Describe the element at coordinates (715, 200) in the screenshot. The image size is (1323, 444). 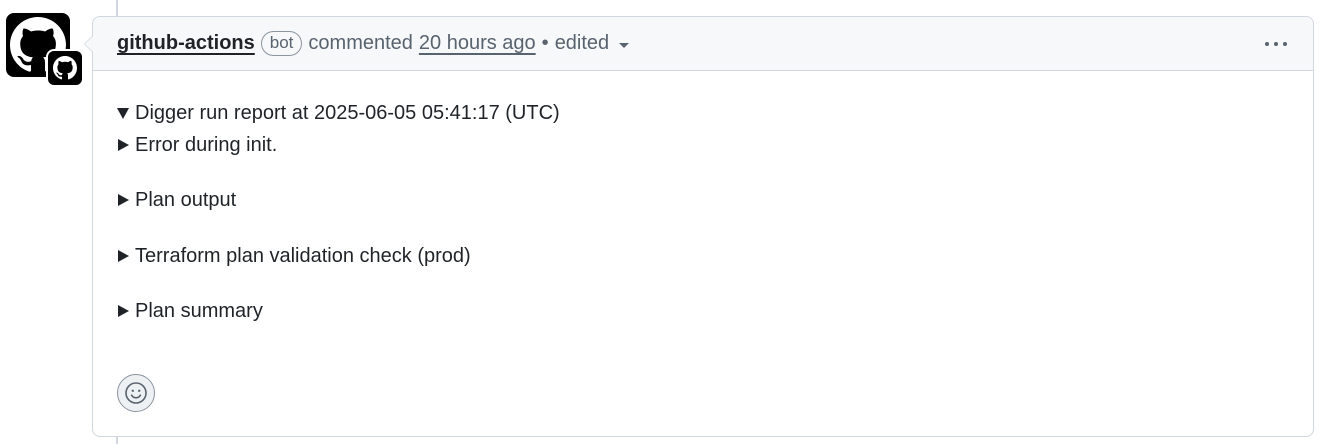
I see `details-summary-plan-output: Plan output` at that location.